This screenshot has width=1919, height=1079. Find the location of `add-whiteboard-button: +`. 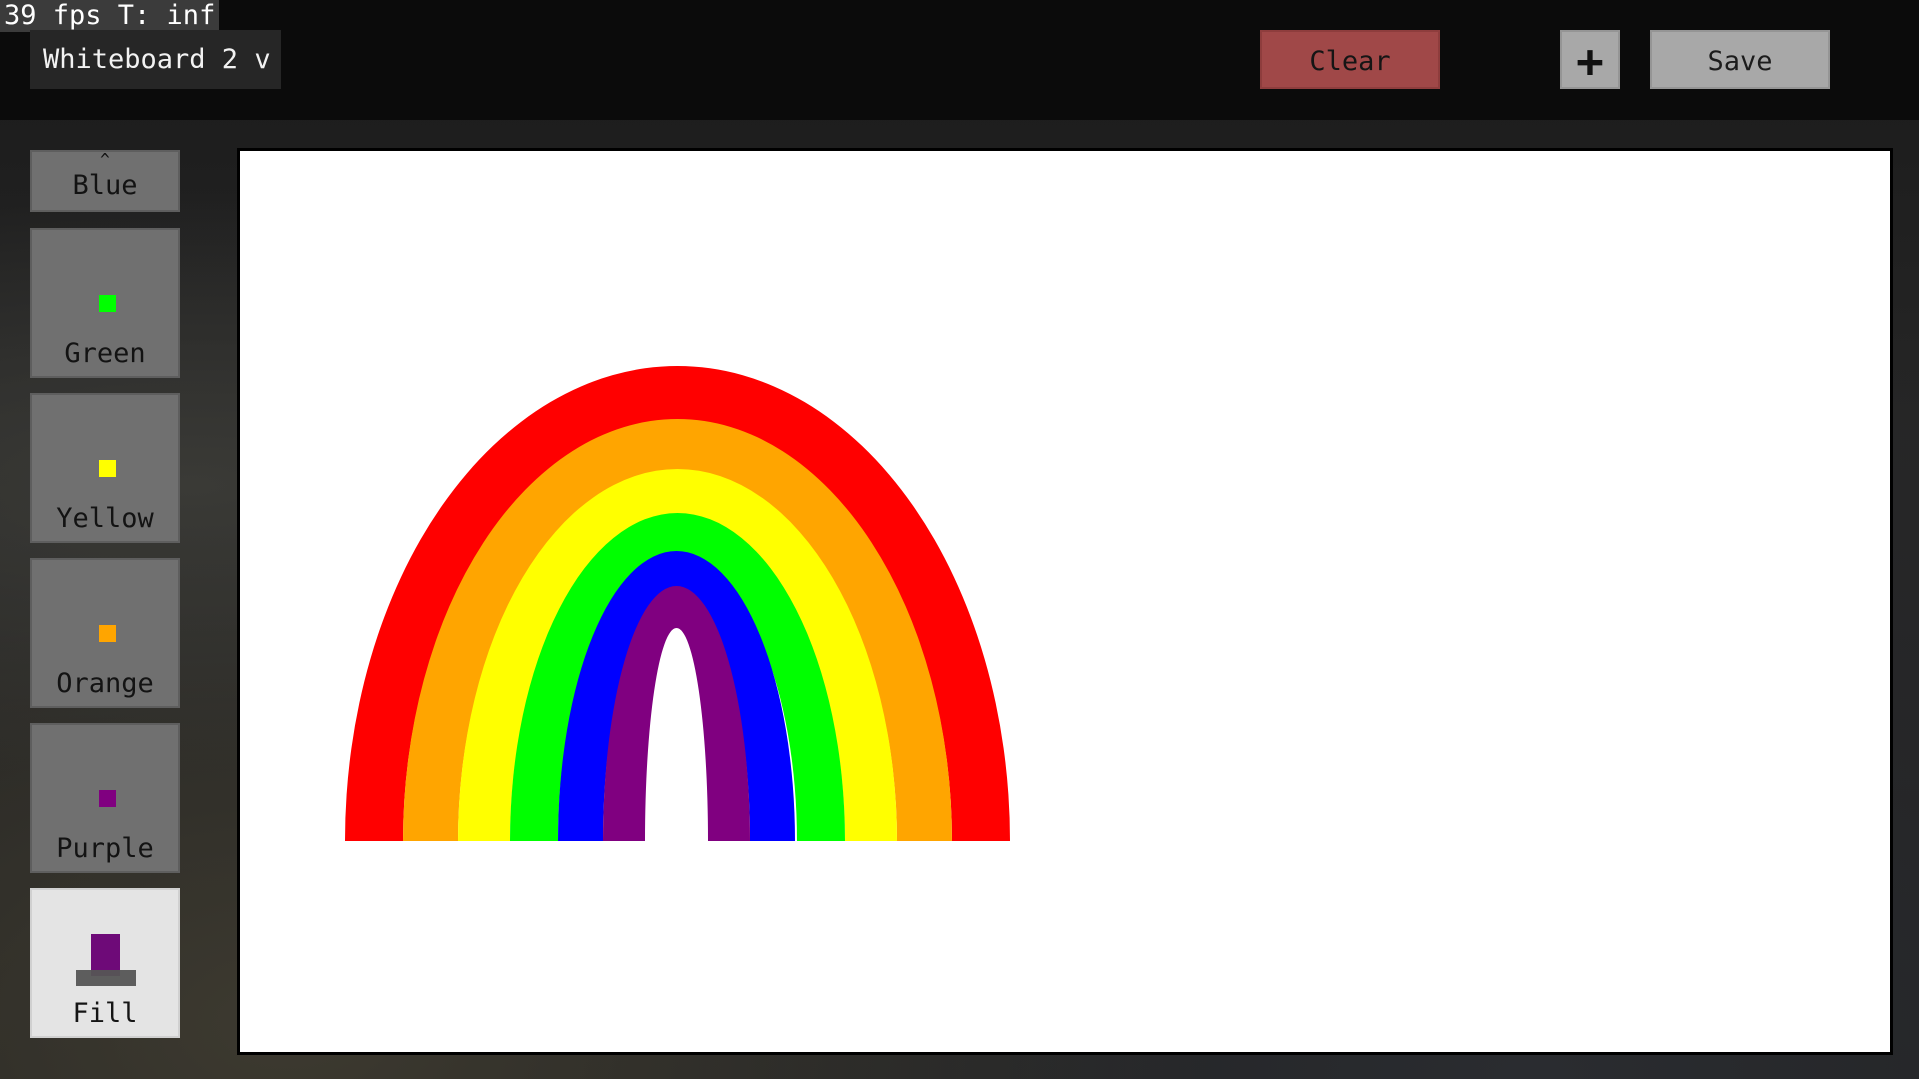

add-whiteboard-button: + is located at coordinates (1590, 59).